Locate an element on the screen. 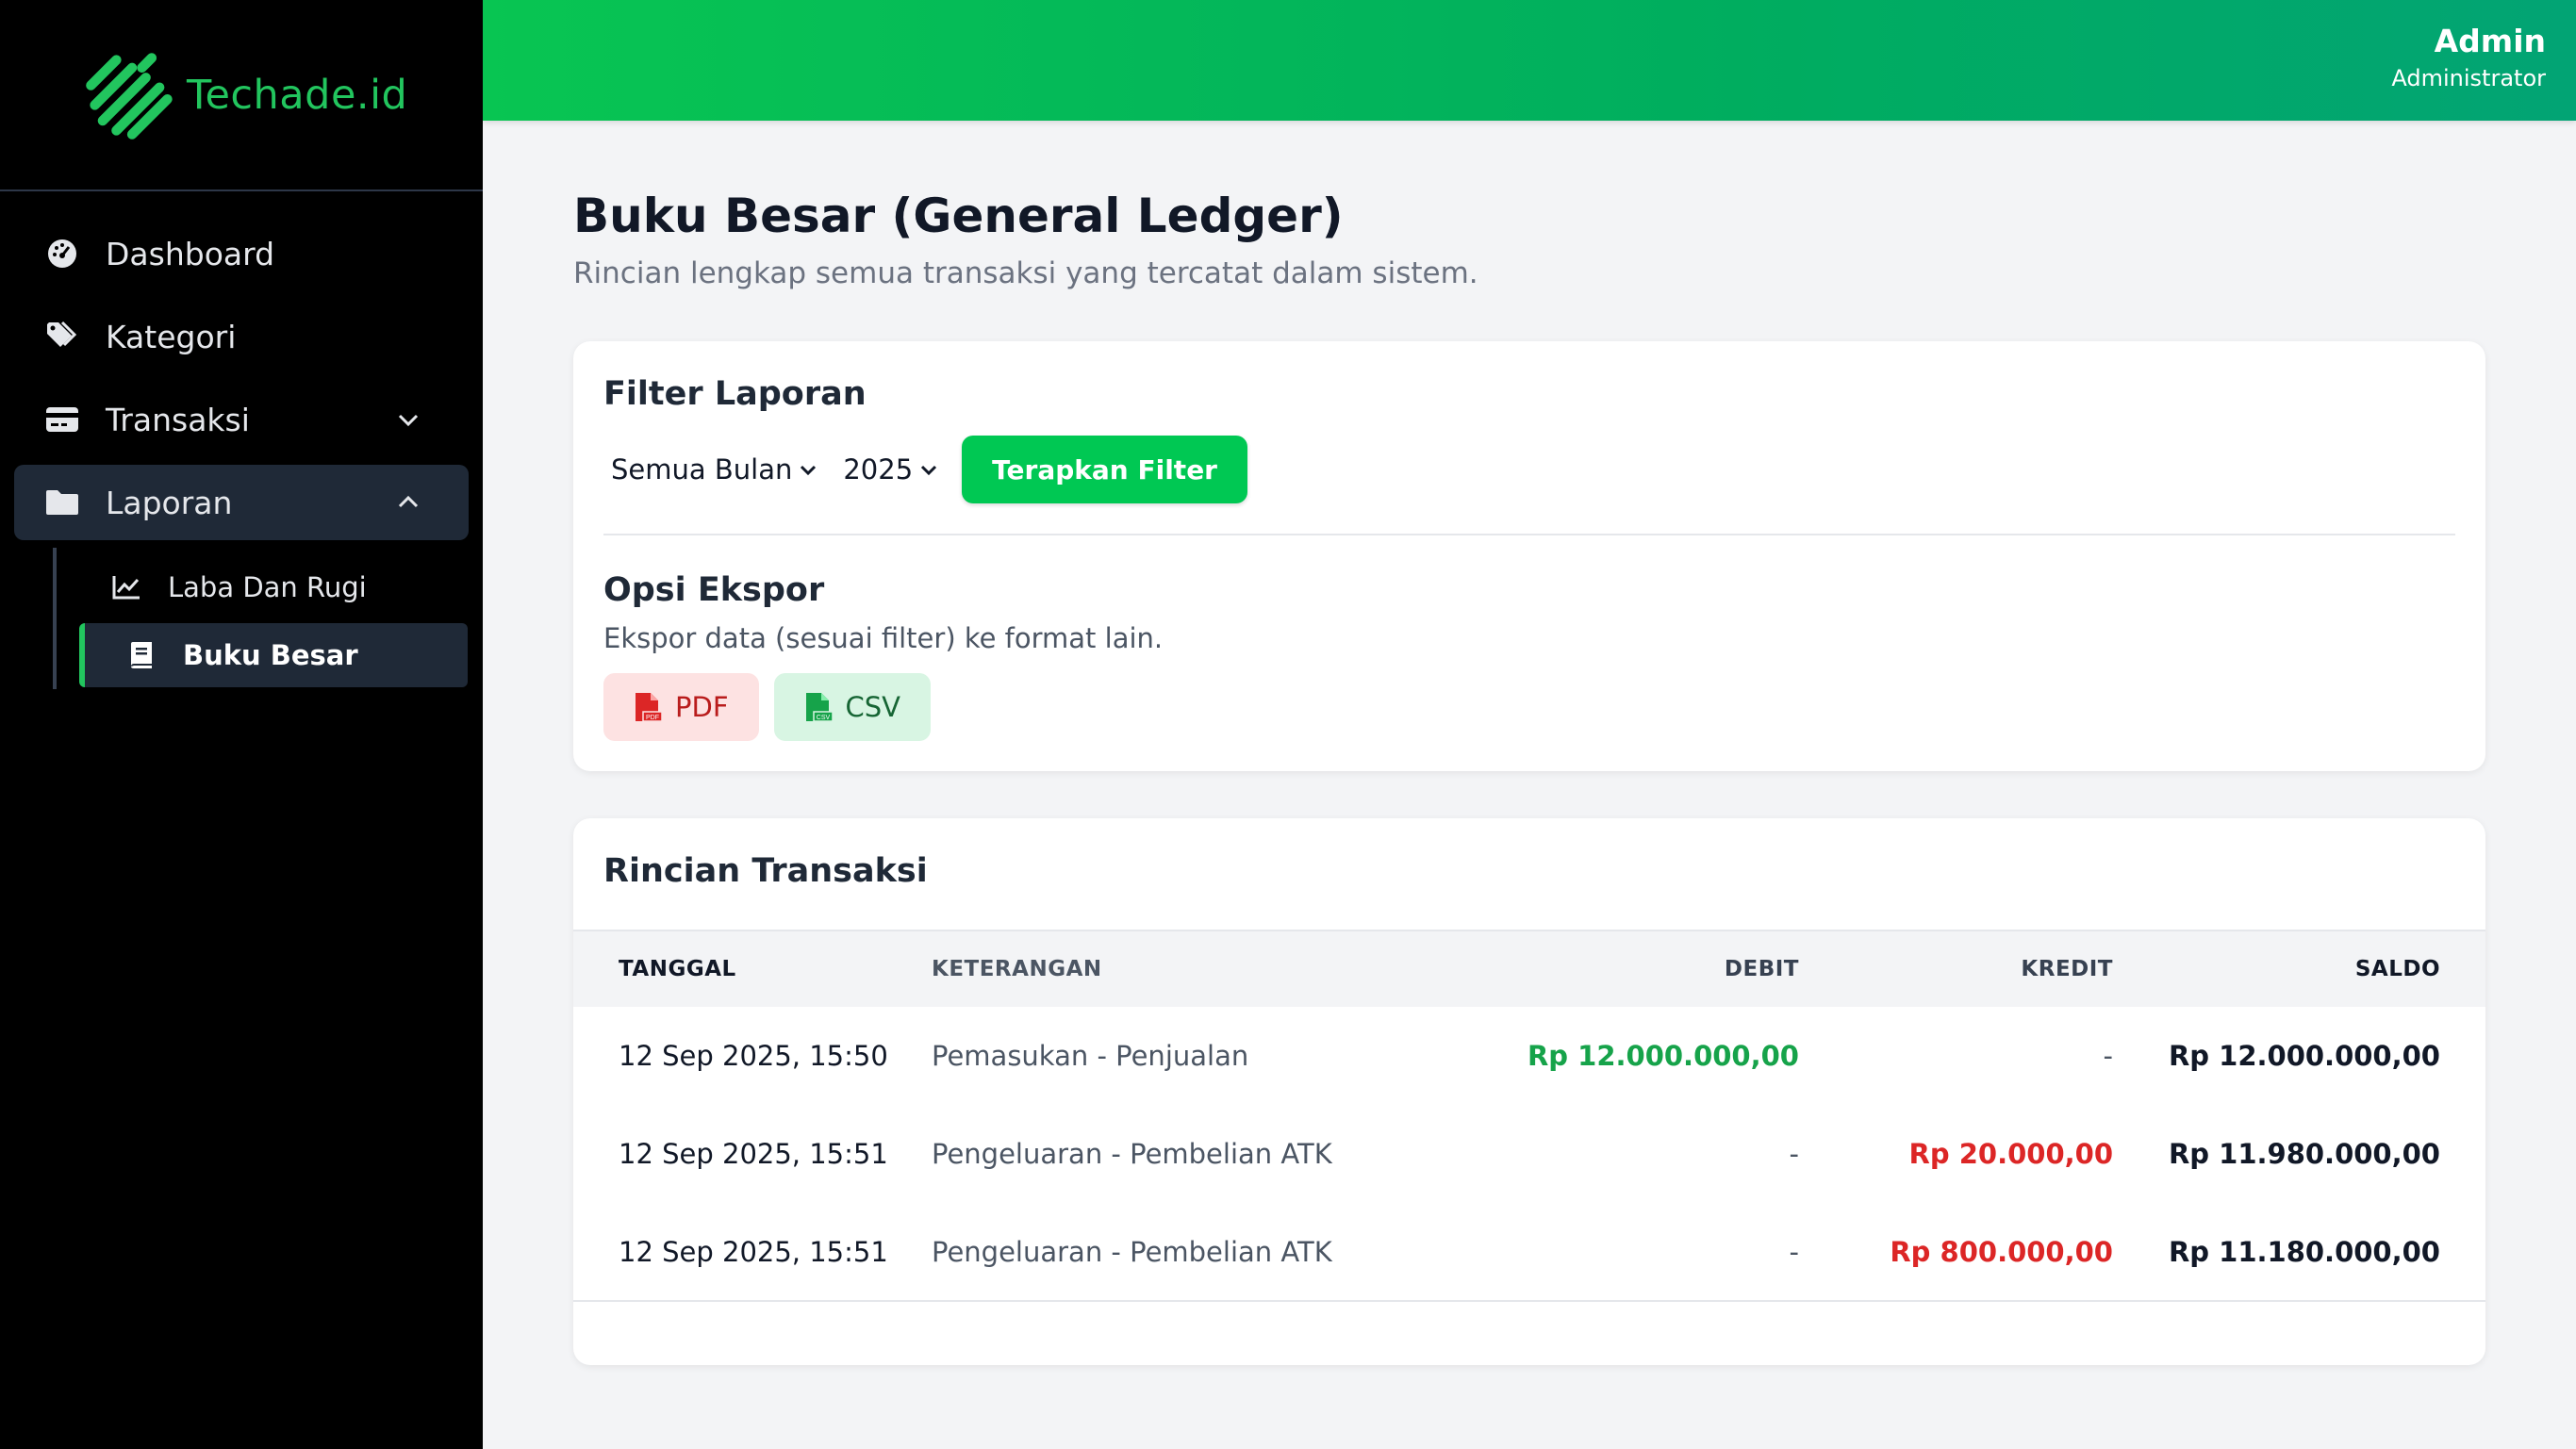 The width and height of the screenshot is (2576, 1449). year-select-value: 2025 is located at coordinates (878, 469).